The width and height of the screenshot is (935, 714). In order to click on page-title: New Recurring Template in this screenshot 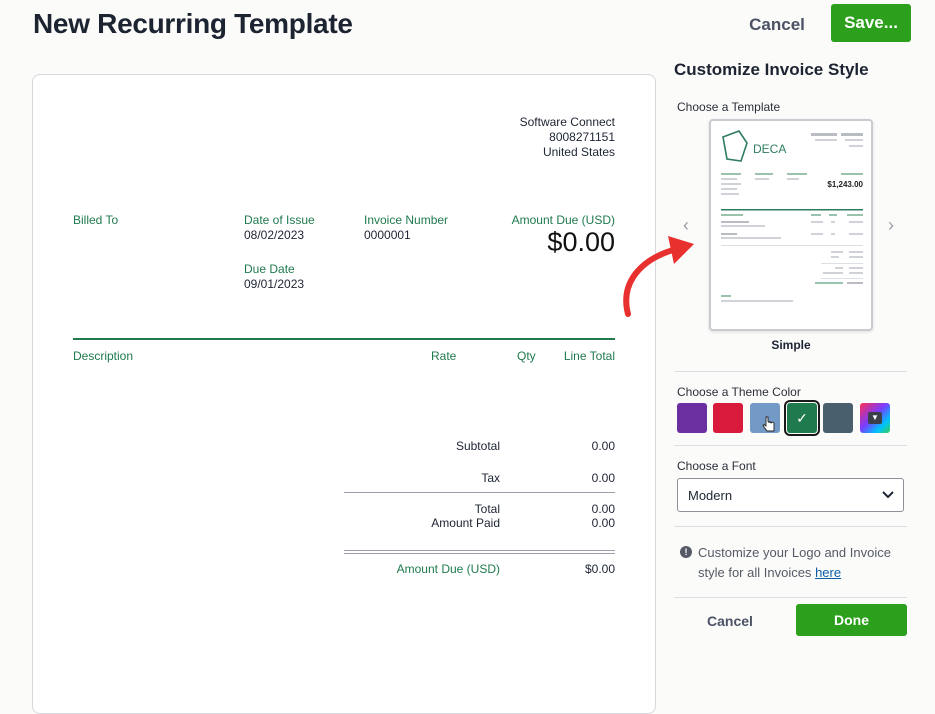, I will do `click(193, 23)`.